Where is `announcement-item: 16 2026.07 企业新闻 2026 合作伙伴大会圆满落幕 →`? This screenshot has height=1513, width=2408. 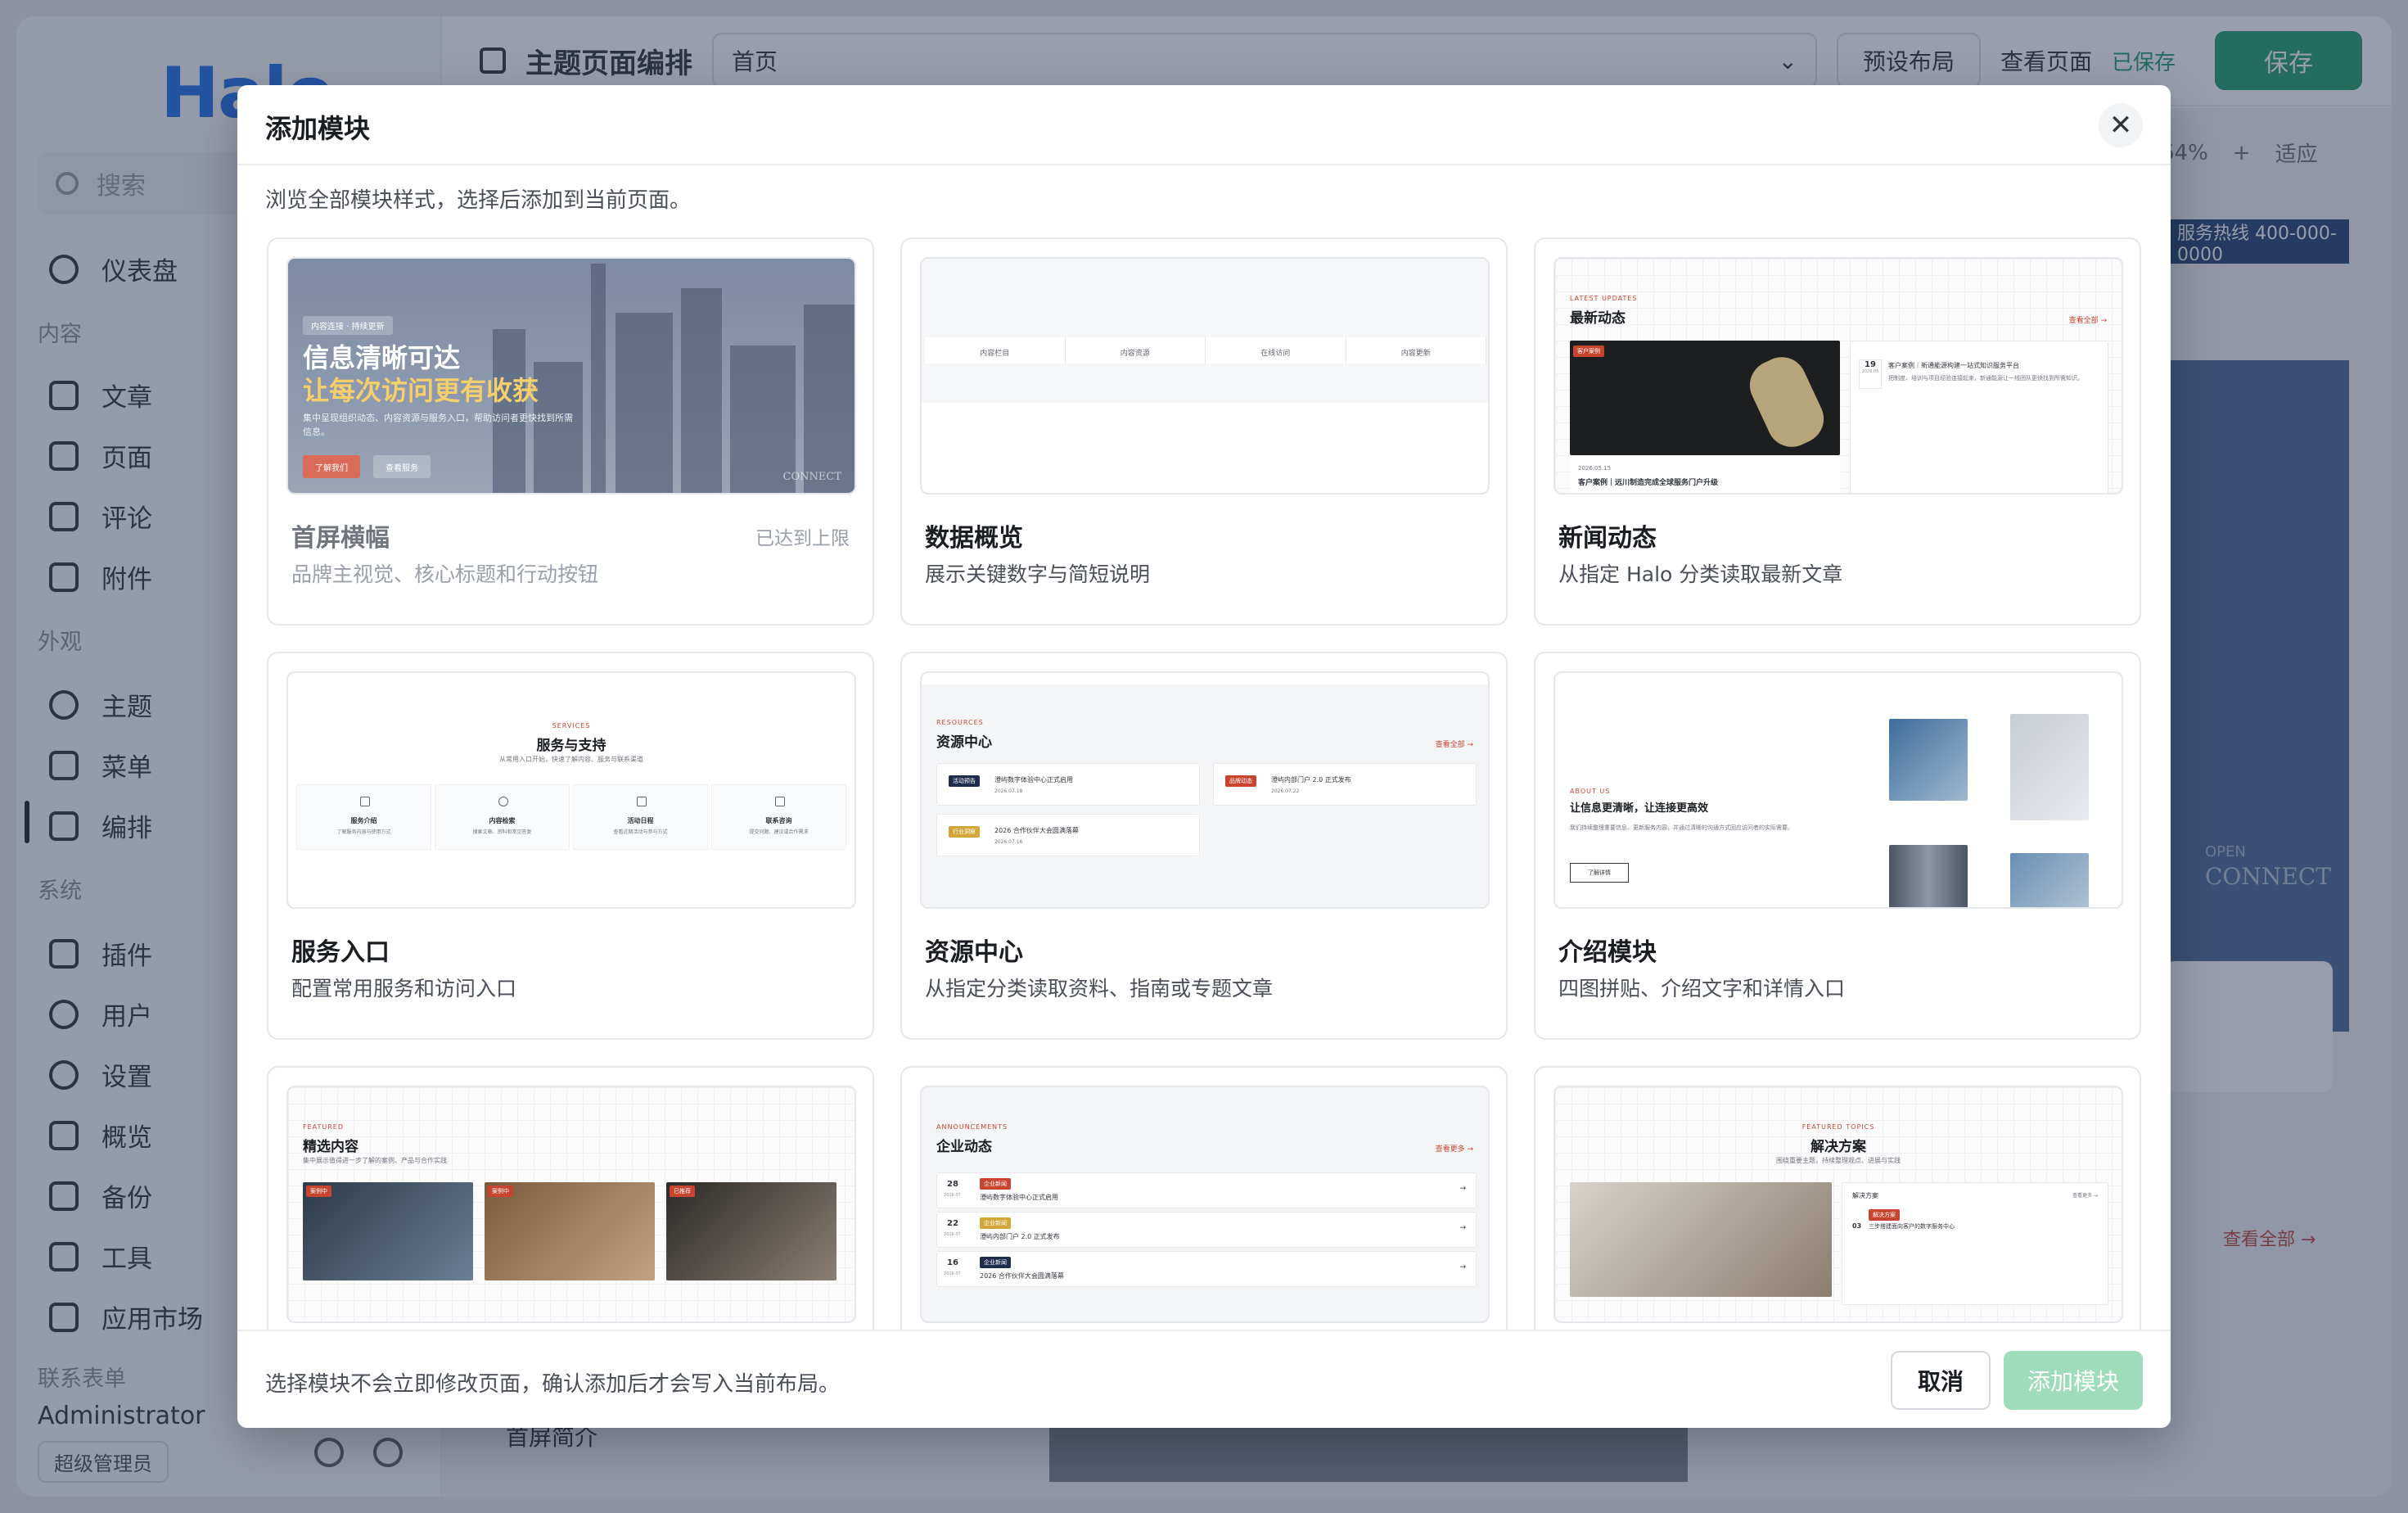
announcement-item: 16 2026.07 企业新闻 2026 合作伙伴大会圆满落幕 → is located at coordinates (1206, 1269).